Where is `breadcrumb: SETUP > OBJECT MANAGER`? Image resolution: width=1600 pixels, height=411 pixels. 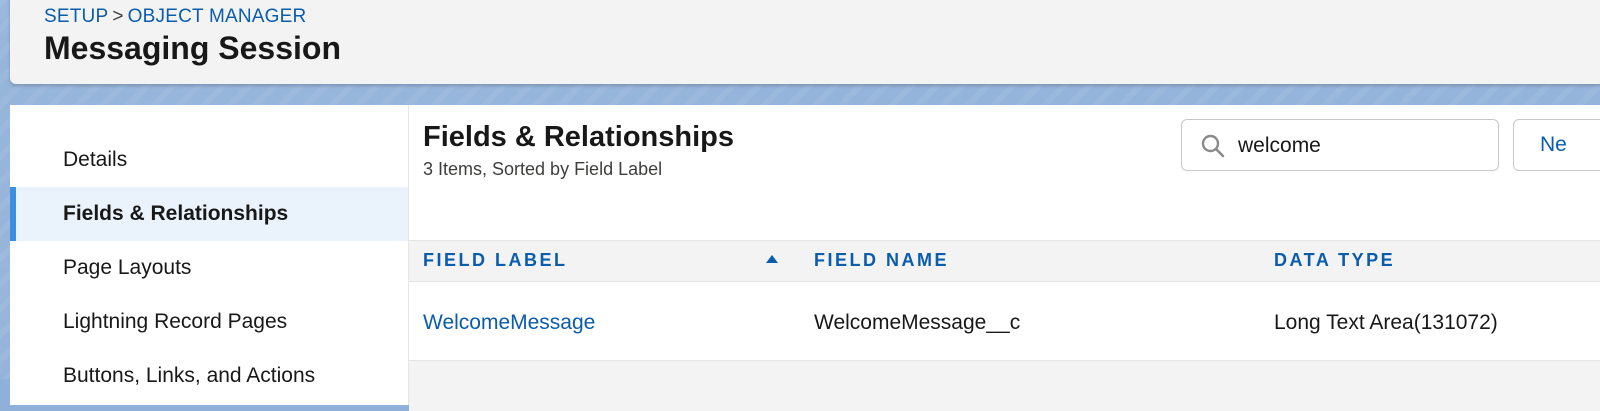 breadcrumb: SETUP > OBJECT MANAGER is located at coordinates (175, 17).